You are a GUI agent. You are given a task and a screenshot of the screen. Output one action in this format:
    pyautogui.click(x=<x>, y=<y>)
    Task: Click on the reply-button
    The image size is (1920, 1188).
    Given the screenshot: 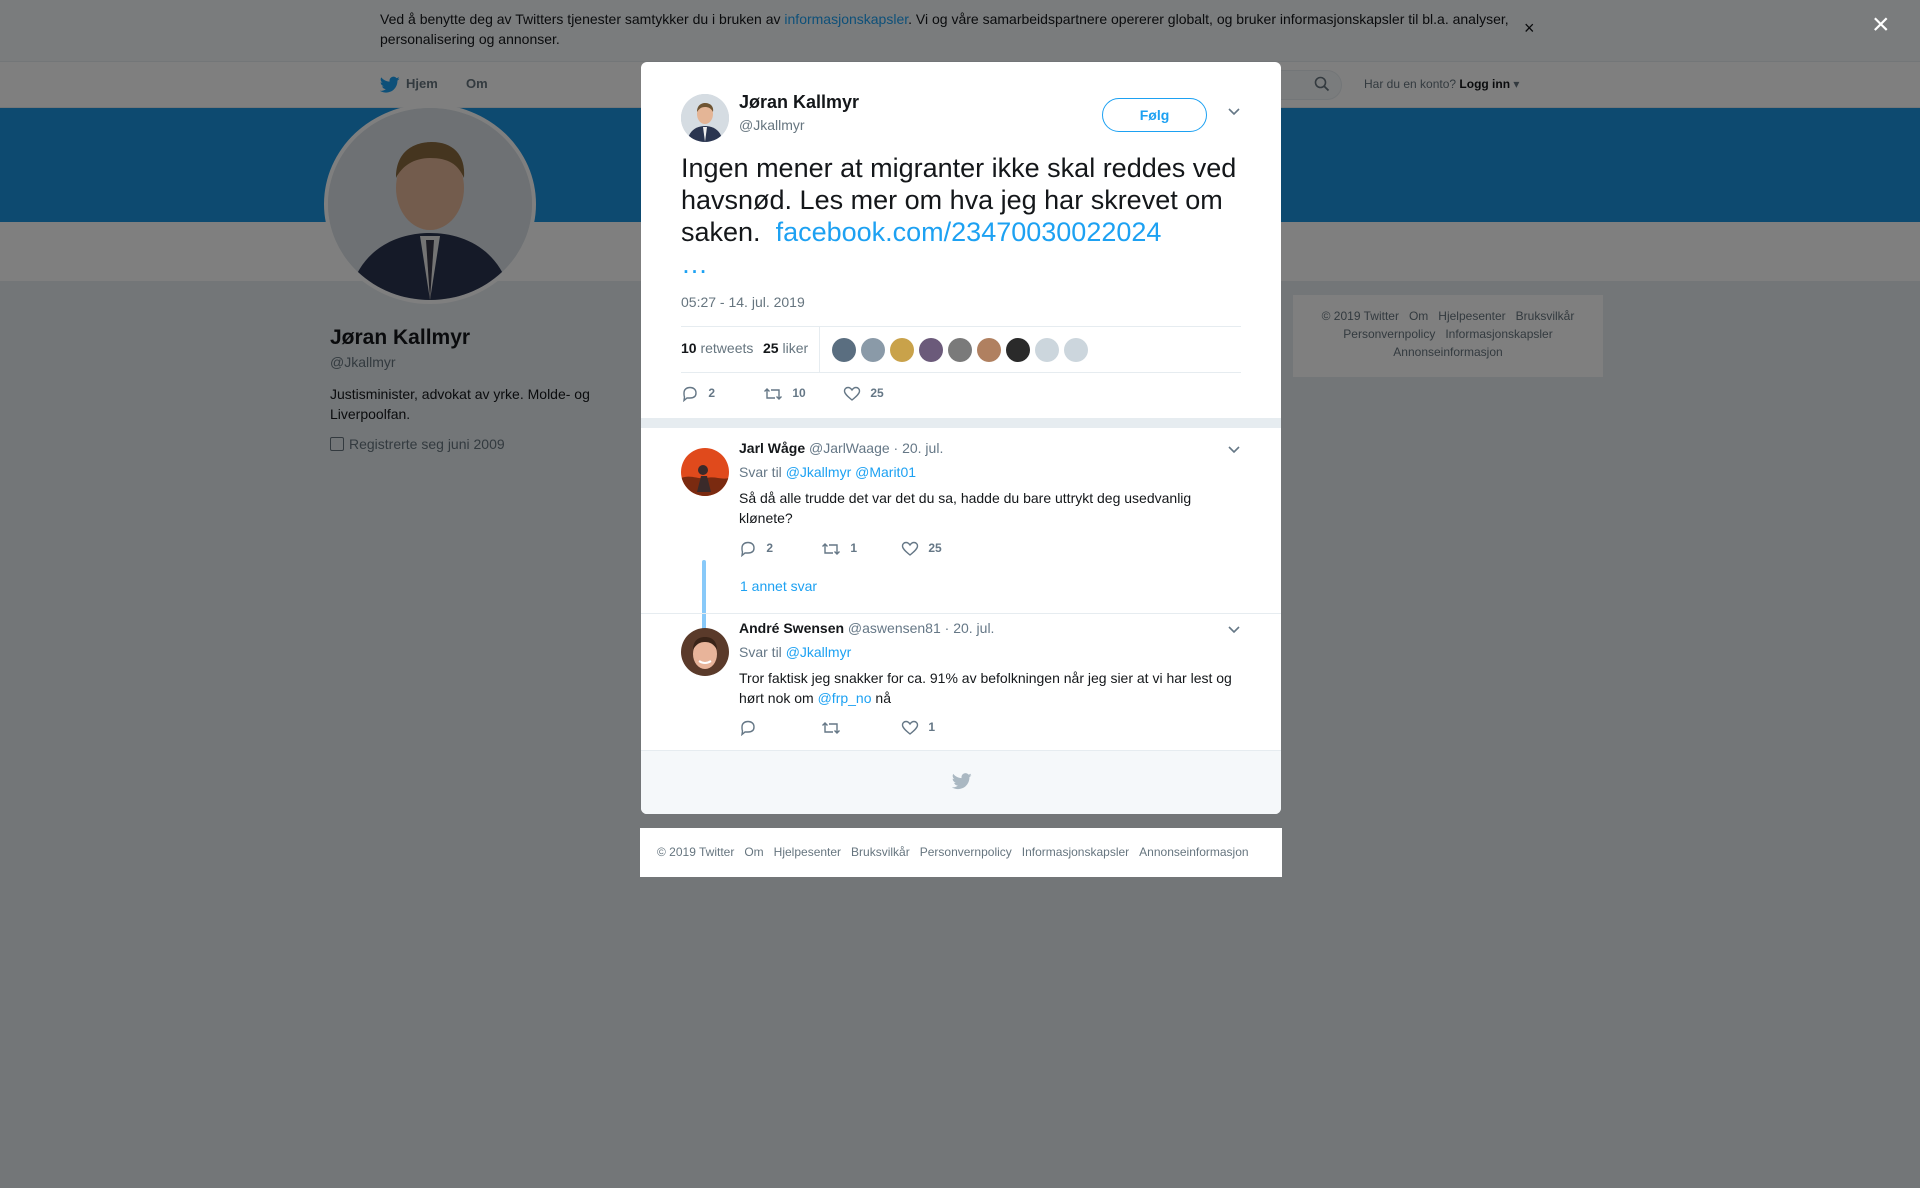 What is the action you would take?
    pyautogui.click(x=748, y=728)
    